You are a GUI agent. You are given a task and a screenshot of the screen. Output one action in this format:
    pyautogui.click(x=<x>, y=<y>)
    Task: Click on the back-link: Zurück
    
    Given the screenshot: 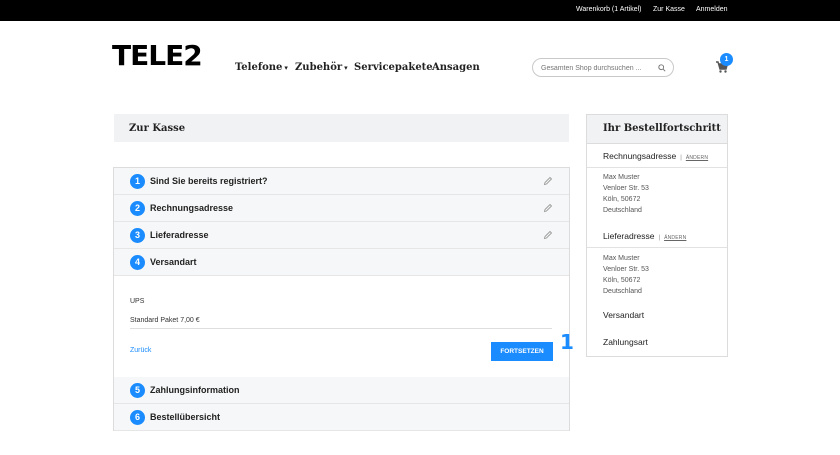 What is the action you would take?
    pyautogui.click(x=140, y=350)
    